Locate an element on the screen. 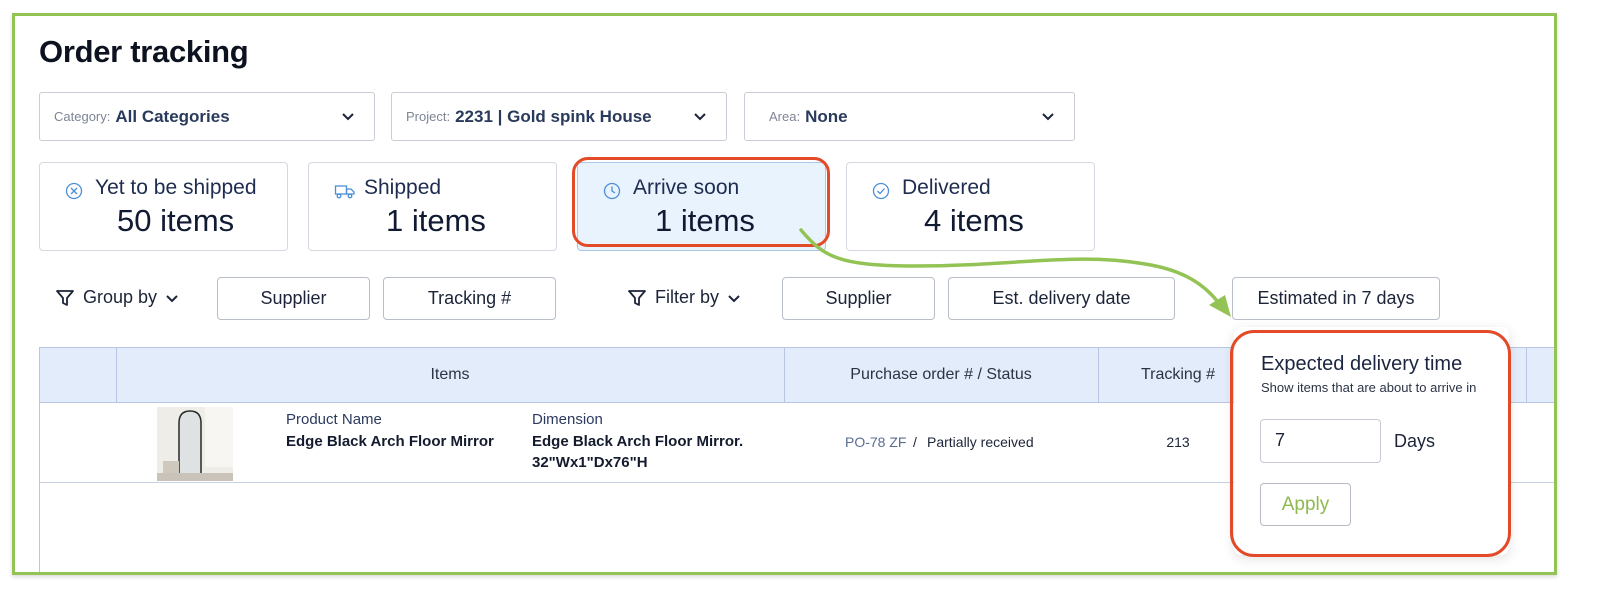 This screenshot has width=1600, height=605. popover-subtitle: Show items that are about to arrive in is located at coordinates (1369, 387).